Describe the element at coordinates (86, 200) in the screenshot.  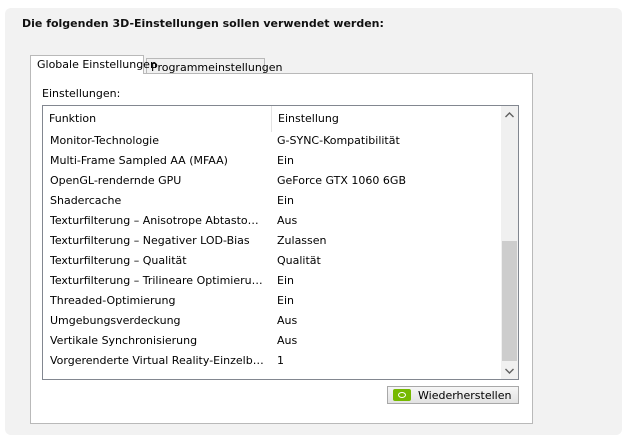
I see `row-function: Shadercache` at that location.